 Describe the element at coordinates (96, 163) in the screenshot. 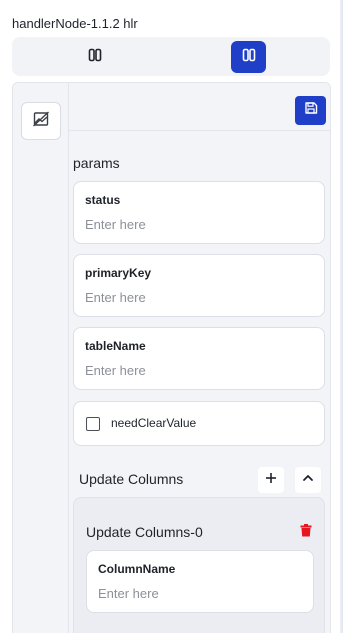

I see `params-section-title: params` at that location.